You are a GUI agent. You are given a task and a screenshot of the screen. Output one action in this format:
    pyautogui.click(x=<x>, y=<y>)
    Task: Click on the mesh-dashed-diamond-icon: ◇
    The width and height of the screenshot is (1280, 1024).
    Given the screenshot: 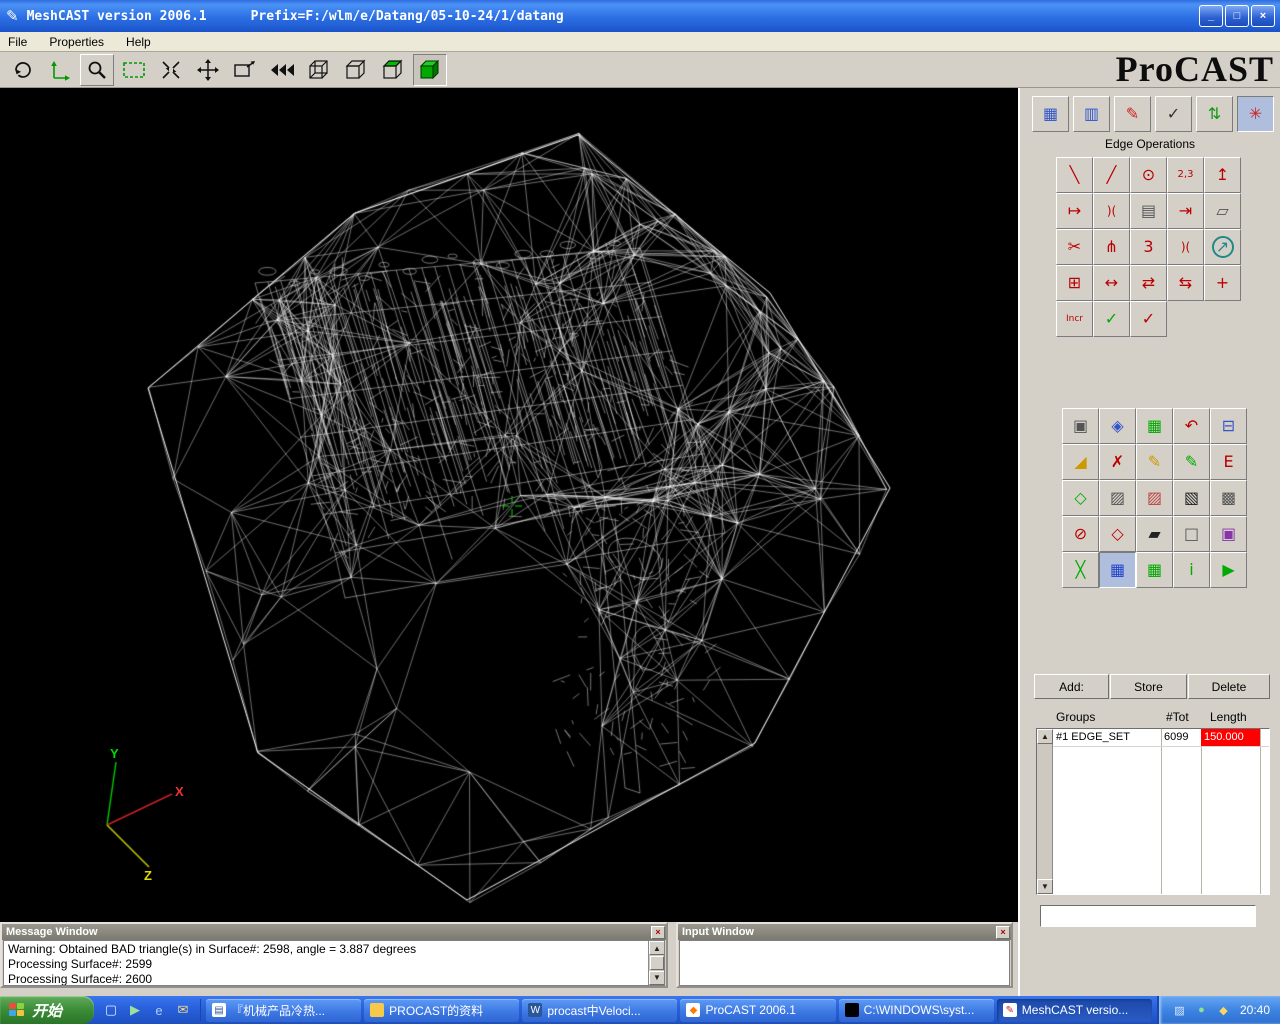 What is the action you would take?
    pyautogui.click(x=1080, y=498)
    